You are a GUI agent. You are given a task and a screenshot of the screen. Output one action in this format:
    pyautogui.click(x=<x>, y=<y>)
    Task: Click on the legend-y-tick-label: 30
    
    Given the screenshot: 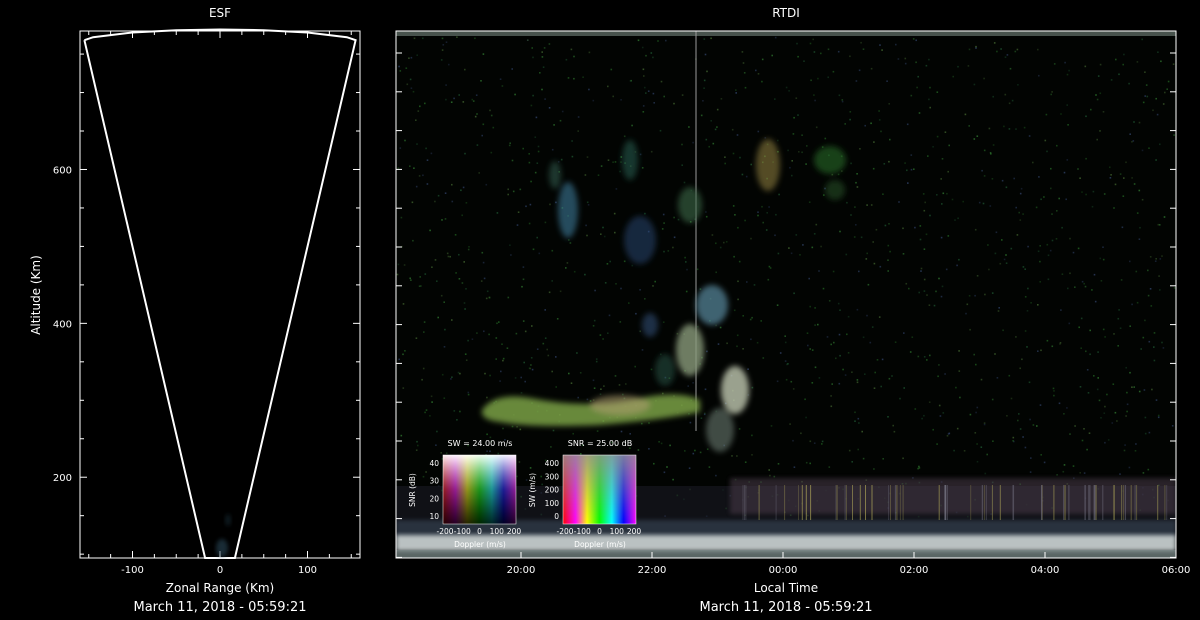 What is the action you would take?
    pyautogui.click(x=434, y=481)
    